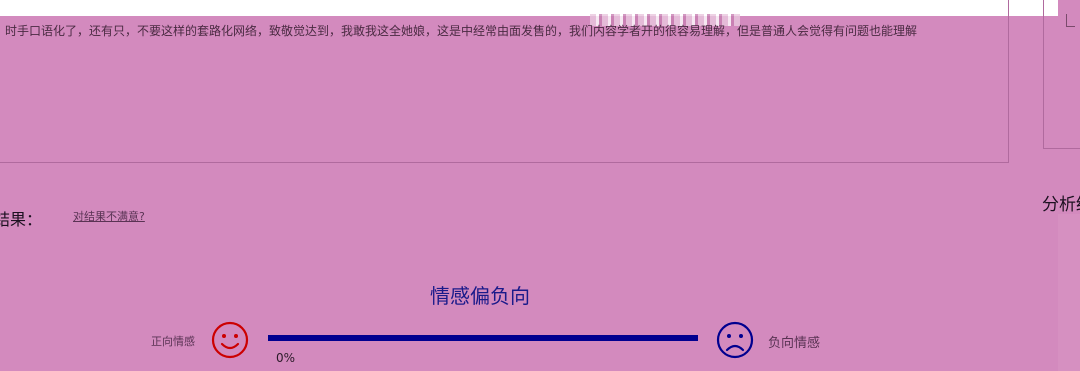 This screenshot has width=1080, height=371. What do you see at coordinates (1070, 20) in the screenshot?
I see `side-panel-mark` at bounding box center [1070, 20].